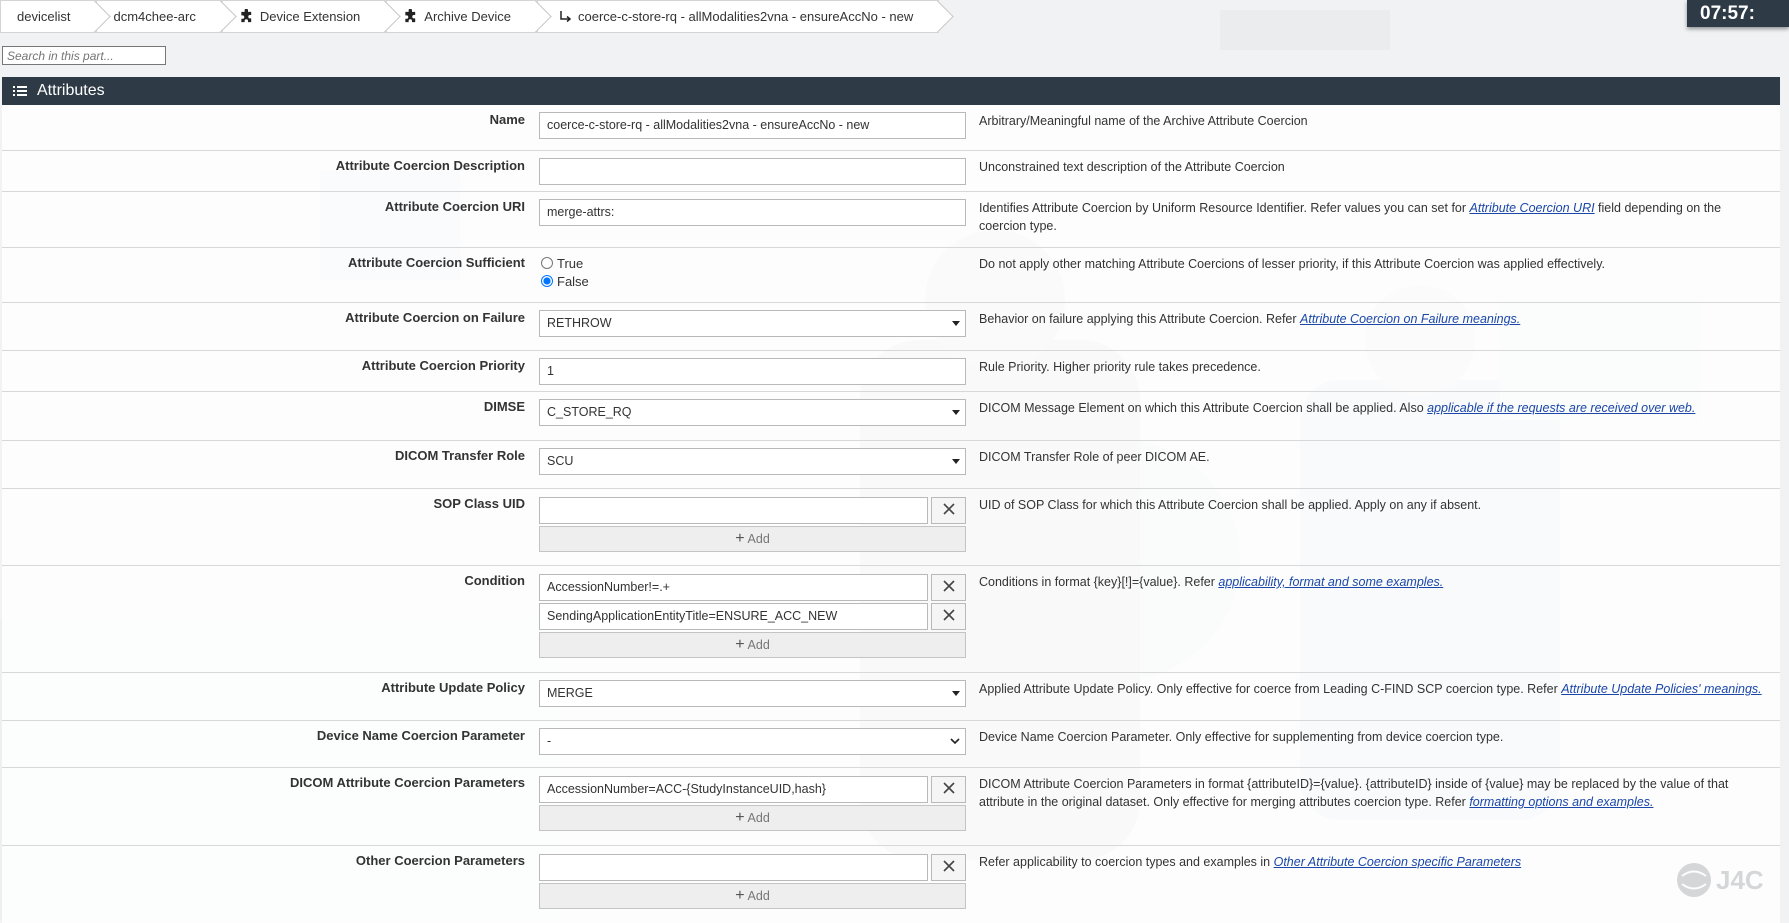  I want to click on update-policy-help-link: Attribute Update Policies' meanings., so click(1661, 689).